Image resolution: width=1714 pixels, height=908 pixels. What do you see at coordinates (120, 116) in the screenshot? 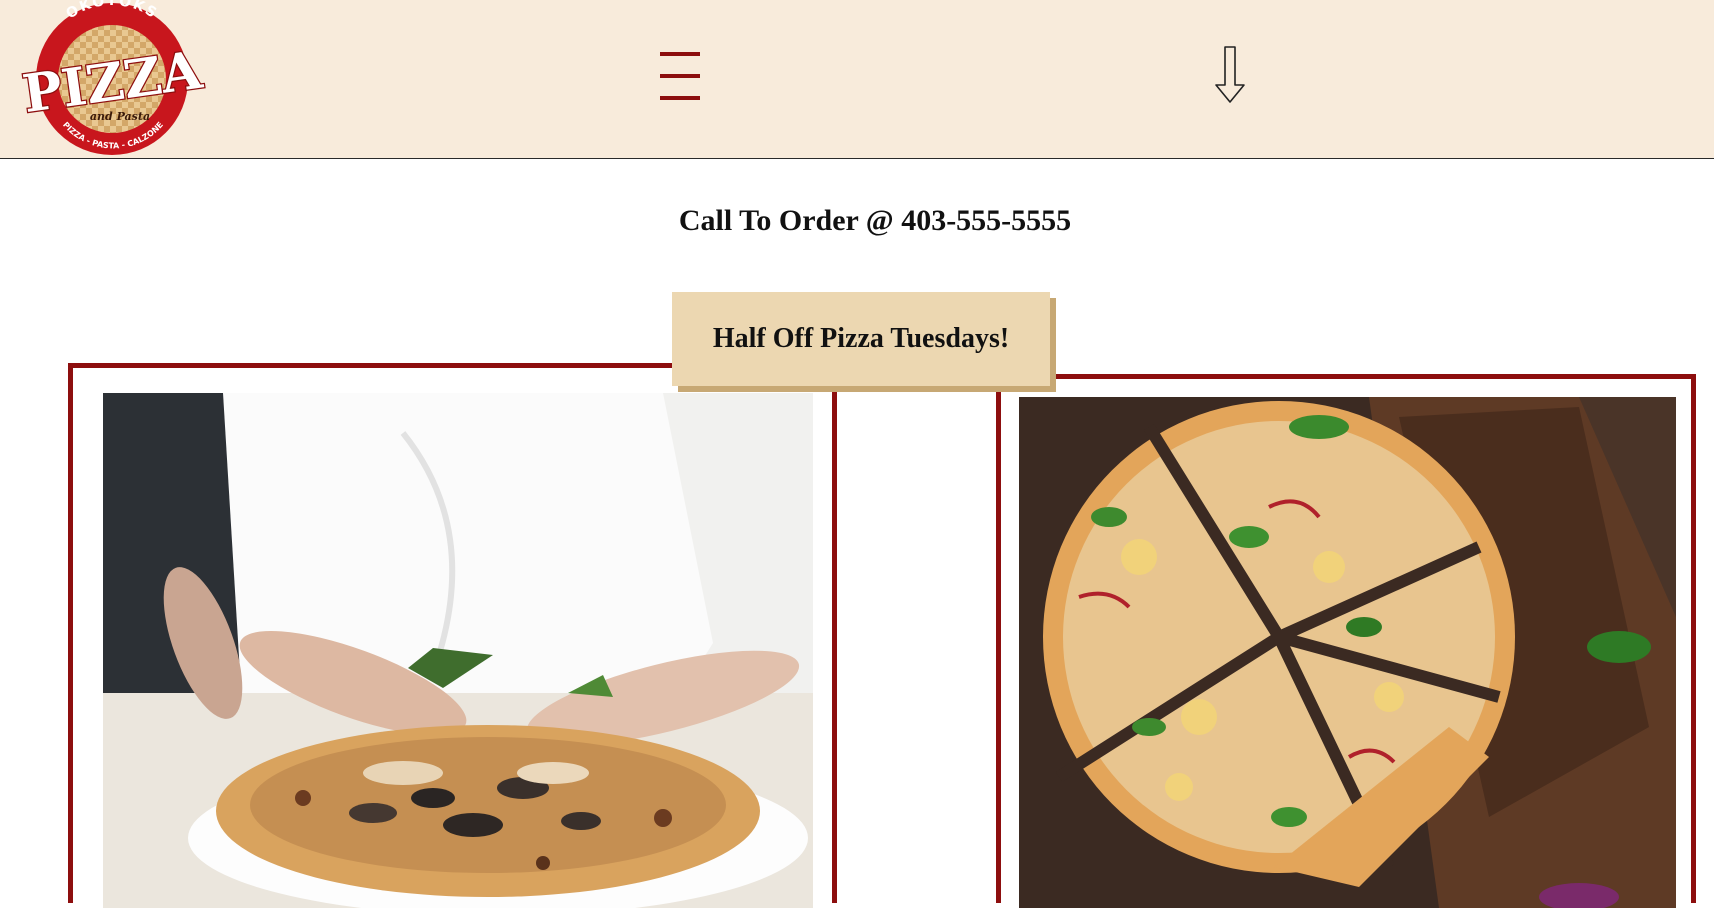
I see `svg-text: and Pasta` at bounding box center [120, 116].